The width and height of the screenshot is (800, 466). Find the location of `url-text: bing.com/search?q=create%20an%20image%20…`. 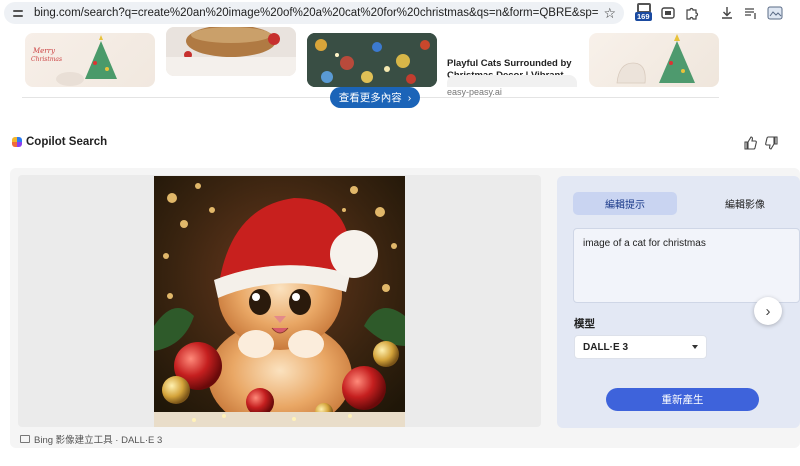

url-text: bing.com/search?q=create%20an%20image%20… is located at coordinates (316, 13).